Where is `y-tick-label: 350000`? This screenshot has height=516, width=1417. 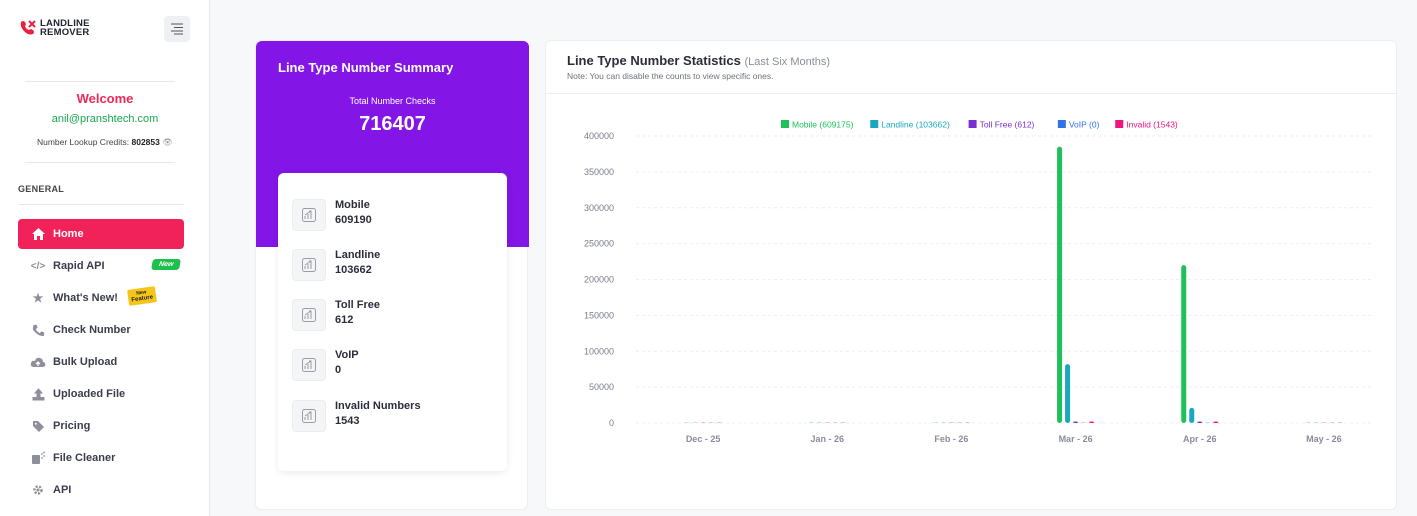
y-tick-label: 350000 is located at coordinates (599, 172).